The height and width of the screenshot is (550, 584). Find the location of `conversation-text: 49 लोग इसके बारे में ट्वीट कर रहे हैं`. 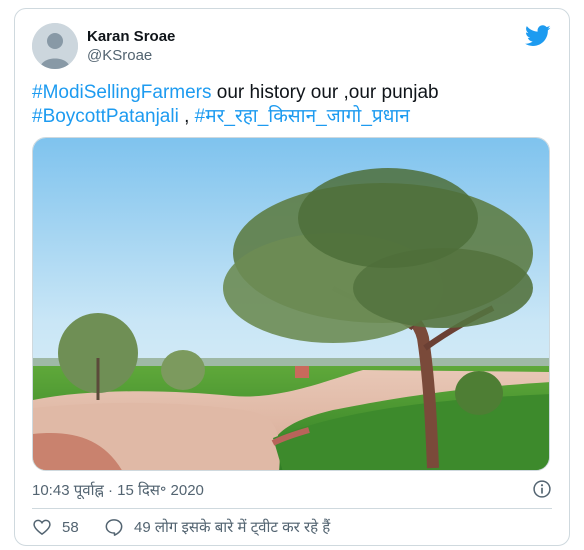

conversation-text: 49 लोग इसके बारे में ट्वीट कर रहे हैं is located at coordinates (232, 527).